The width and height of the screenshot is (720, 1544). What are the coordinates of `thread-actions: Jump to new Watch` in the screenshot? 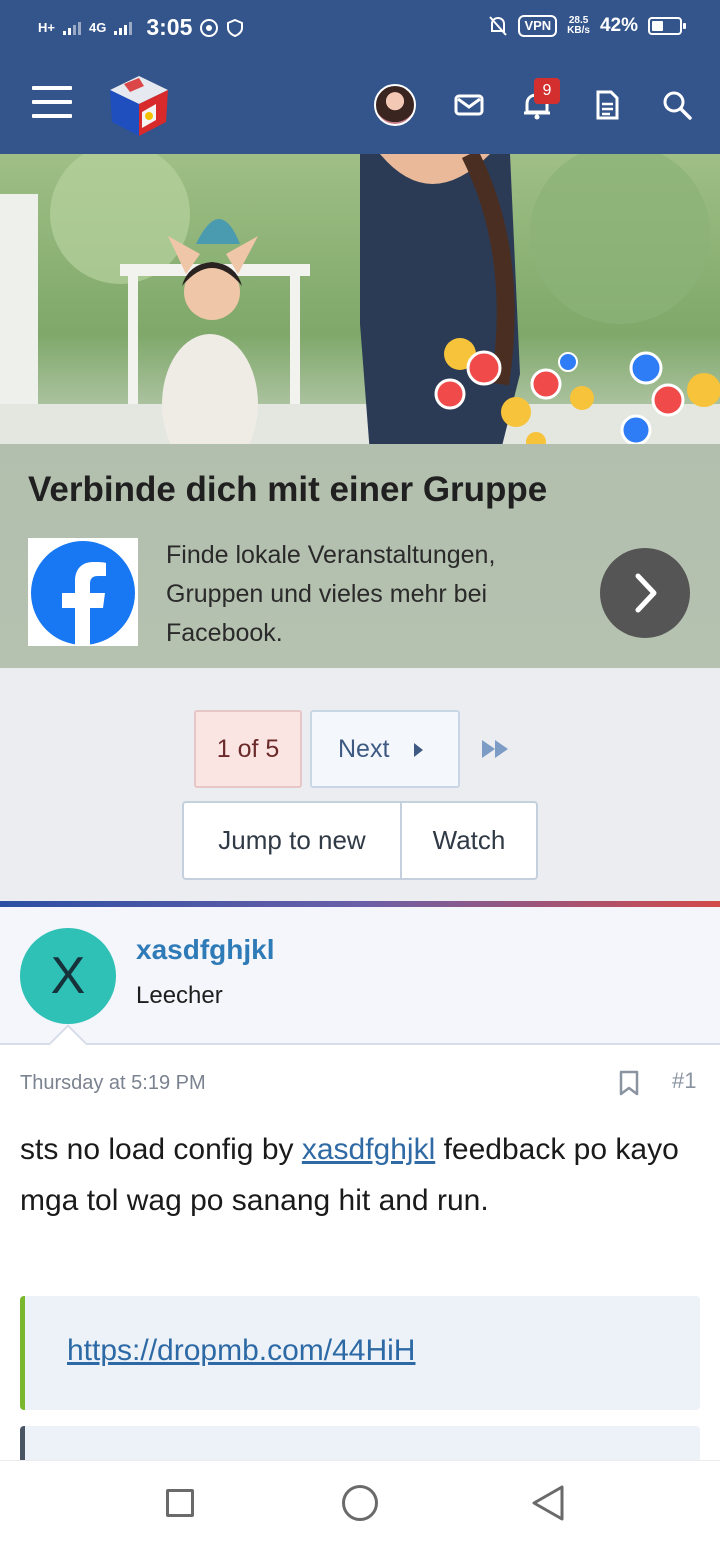 It's located at (360, 840).